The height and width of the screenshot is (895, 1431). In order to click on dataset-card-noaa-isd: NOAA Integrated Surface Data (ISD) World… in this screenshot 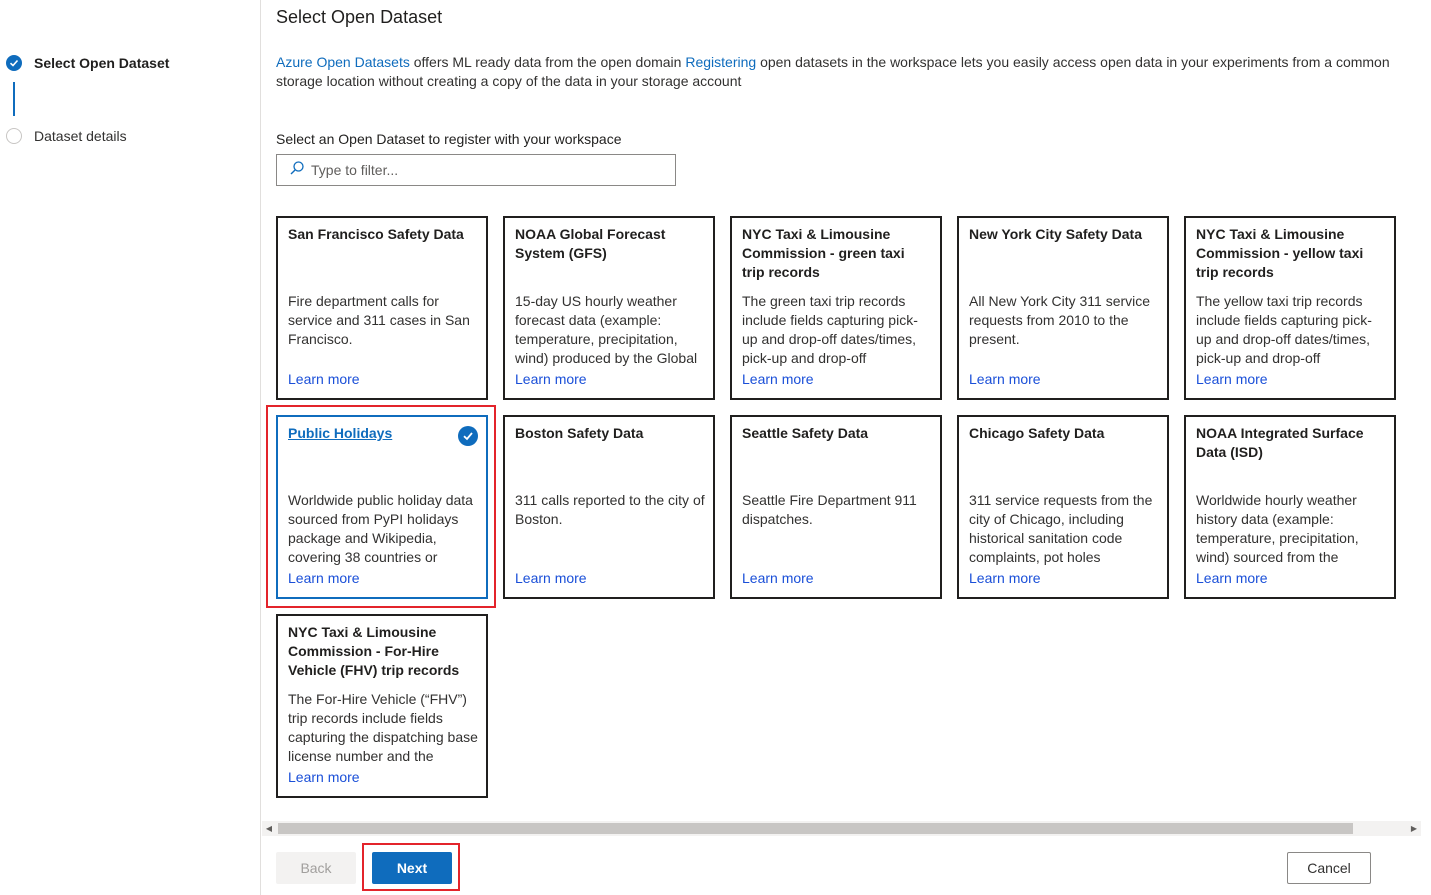, I will do `click(1290, 507)`.